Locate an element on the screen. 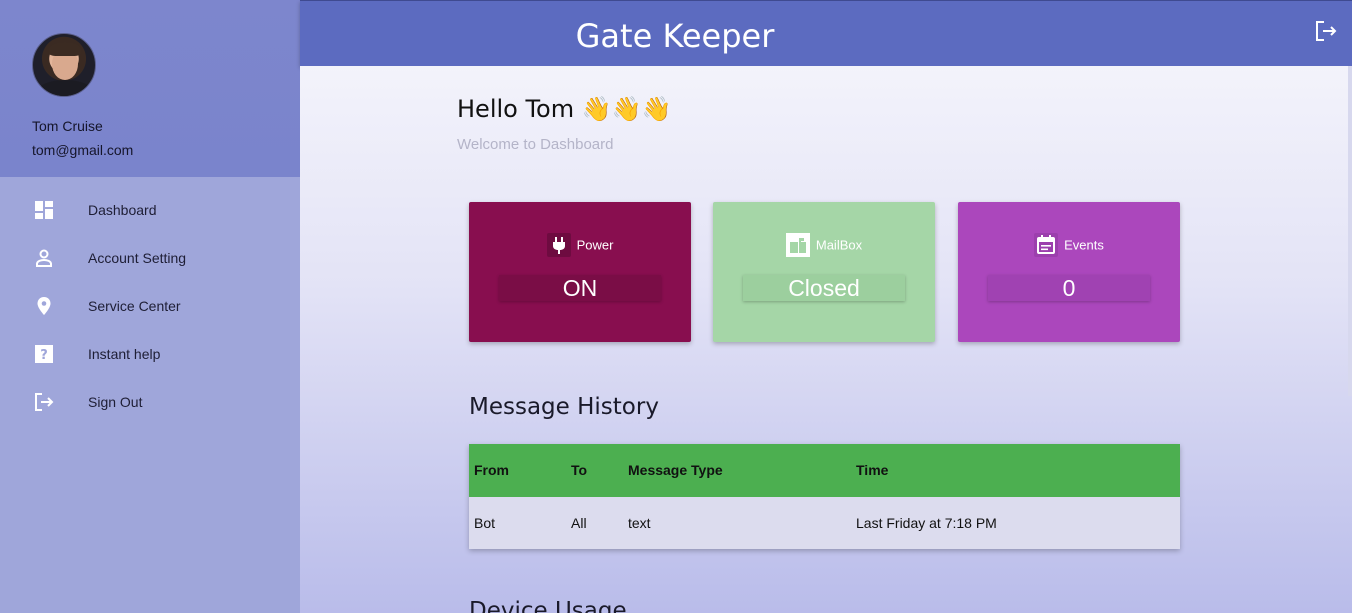 The height and width of the screenshot is (613, 1352). app-title: Gate Keeper is located at coordinates (675, 36).